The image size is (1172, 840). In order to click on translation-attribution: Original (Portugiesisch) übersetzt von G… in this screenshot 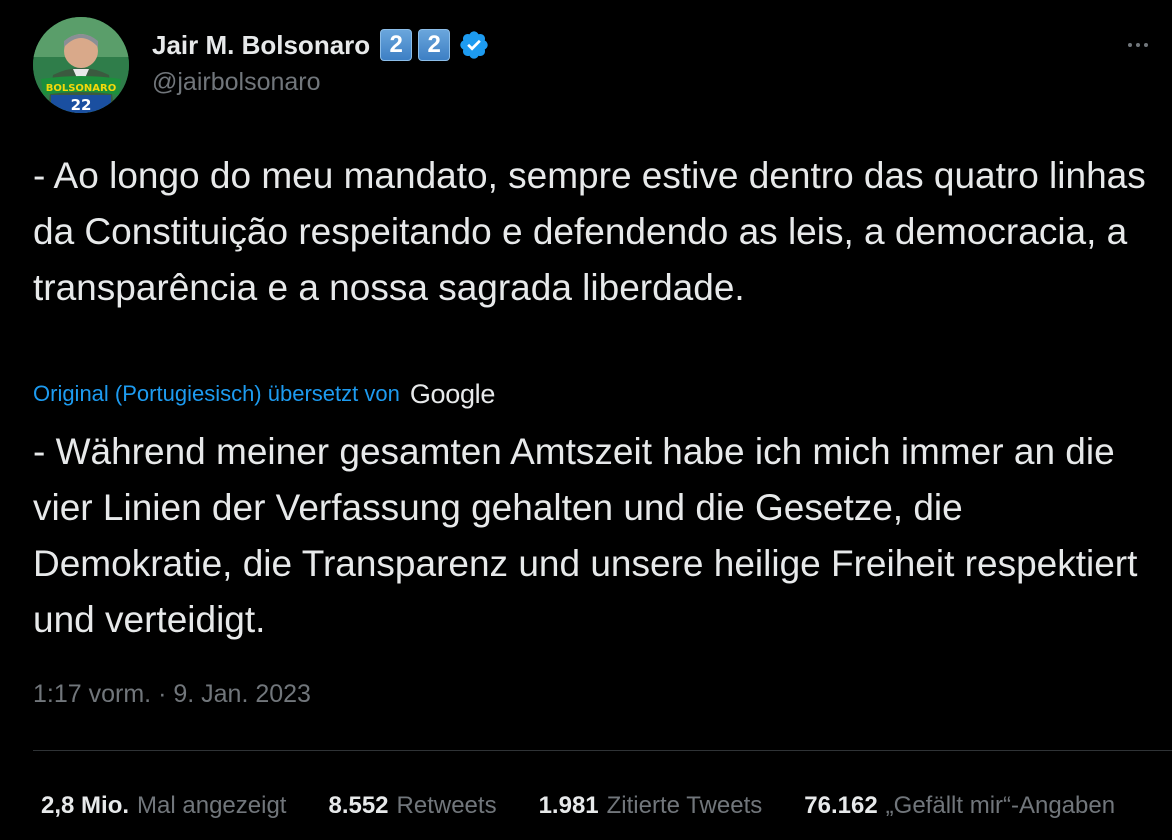, I will do `click(264, 394)`.